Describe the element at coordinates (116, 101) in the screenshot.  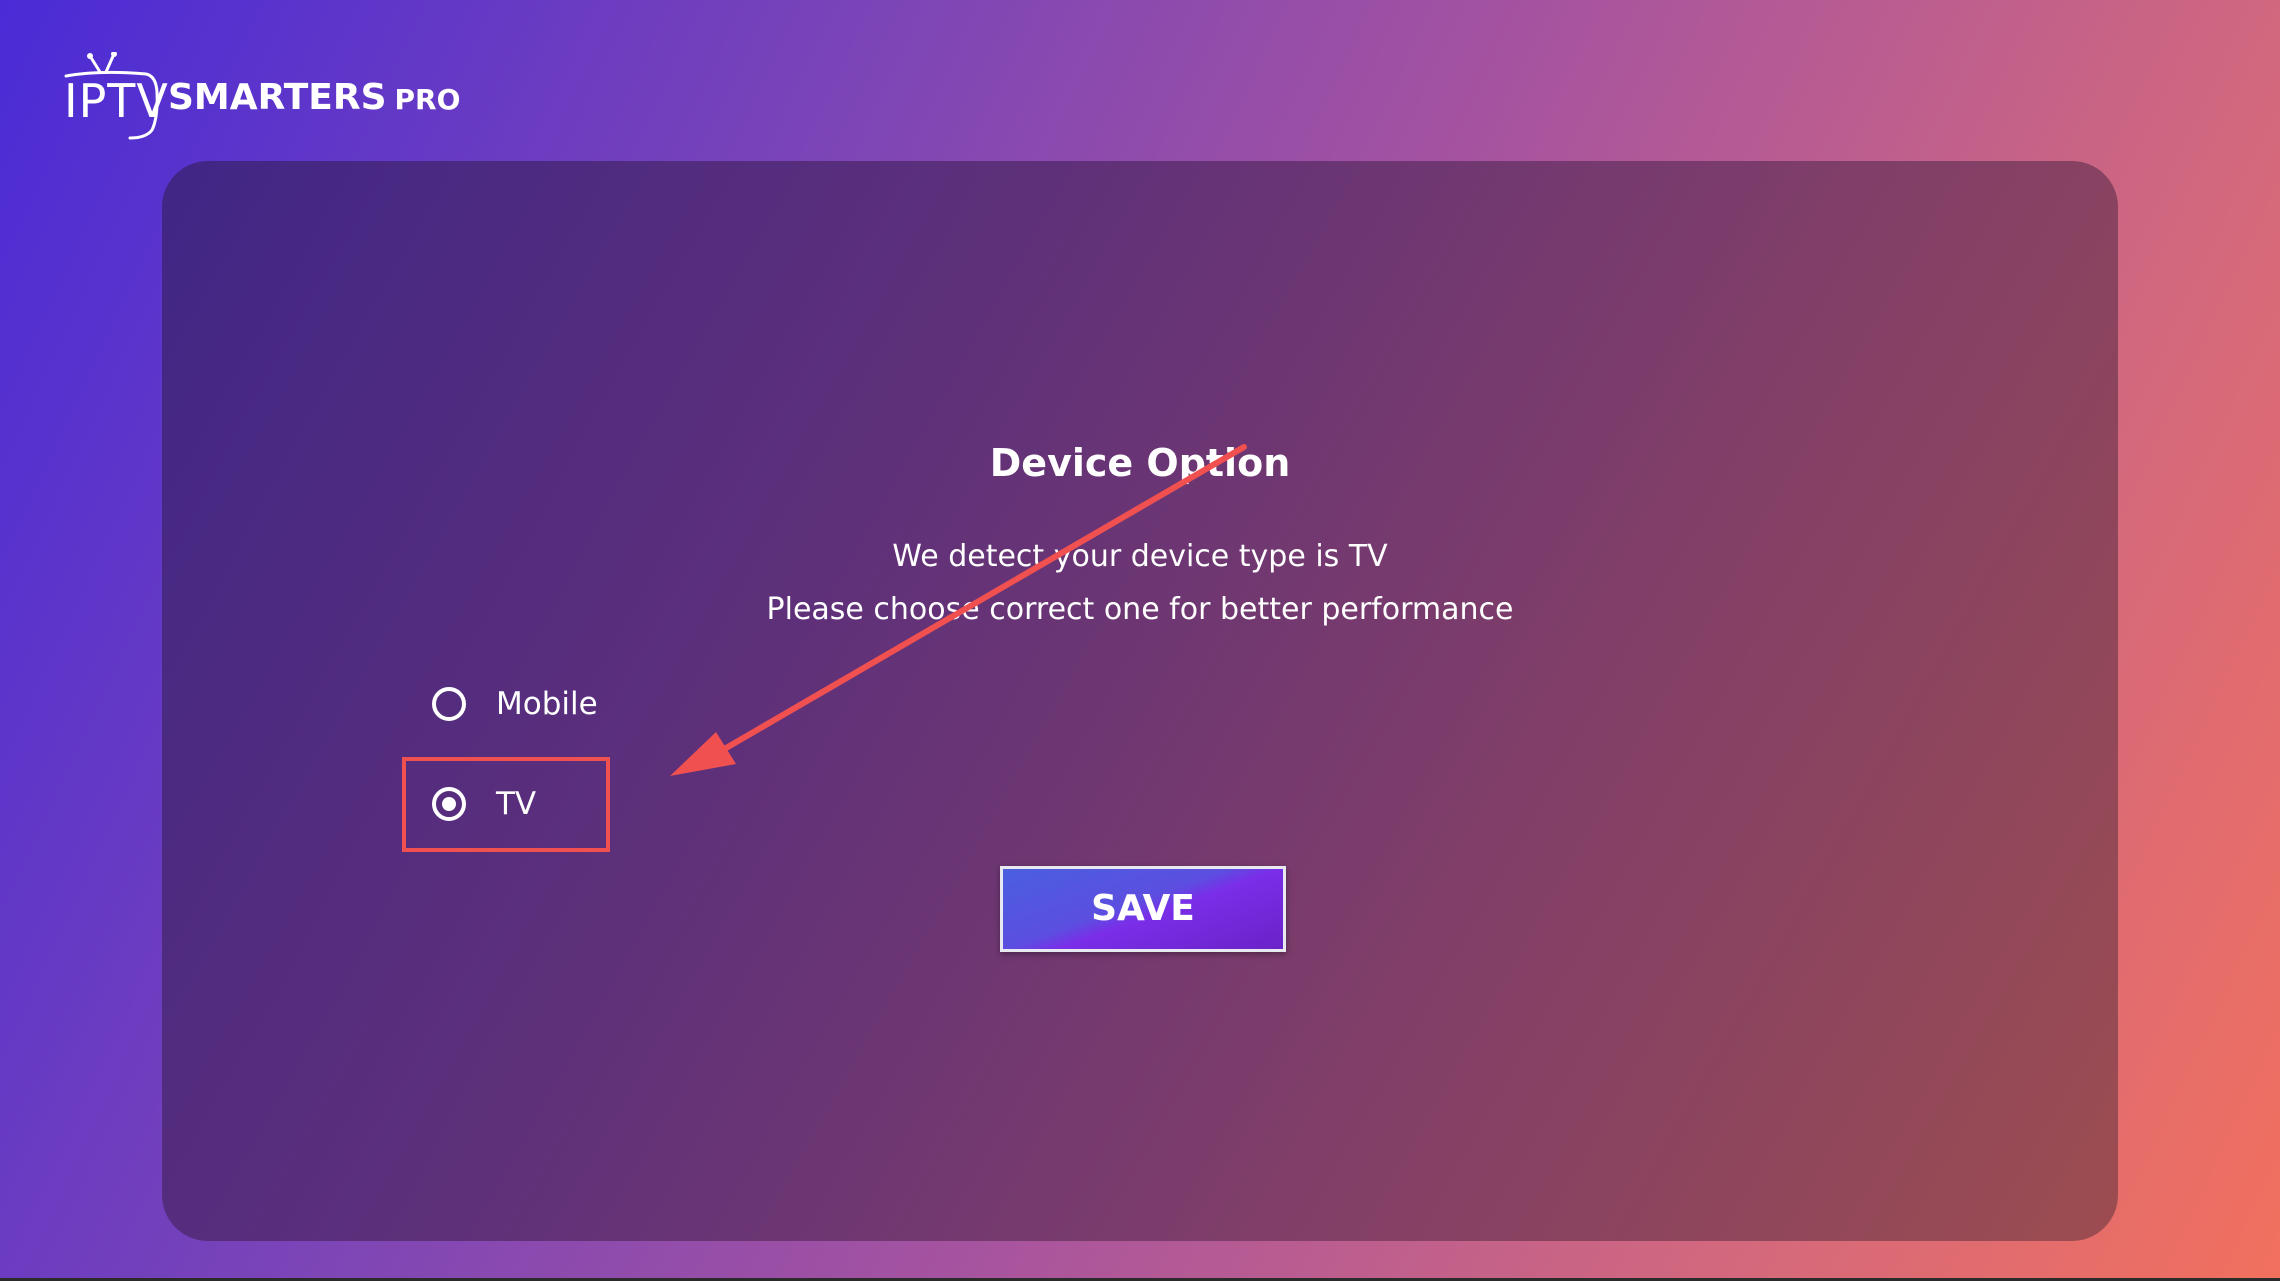
I see `logo-iptv-text: IPTV` at that location.